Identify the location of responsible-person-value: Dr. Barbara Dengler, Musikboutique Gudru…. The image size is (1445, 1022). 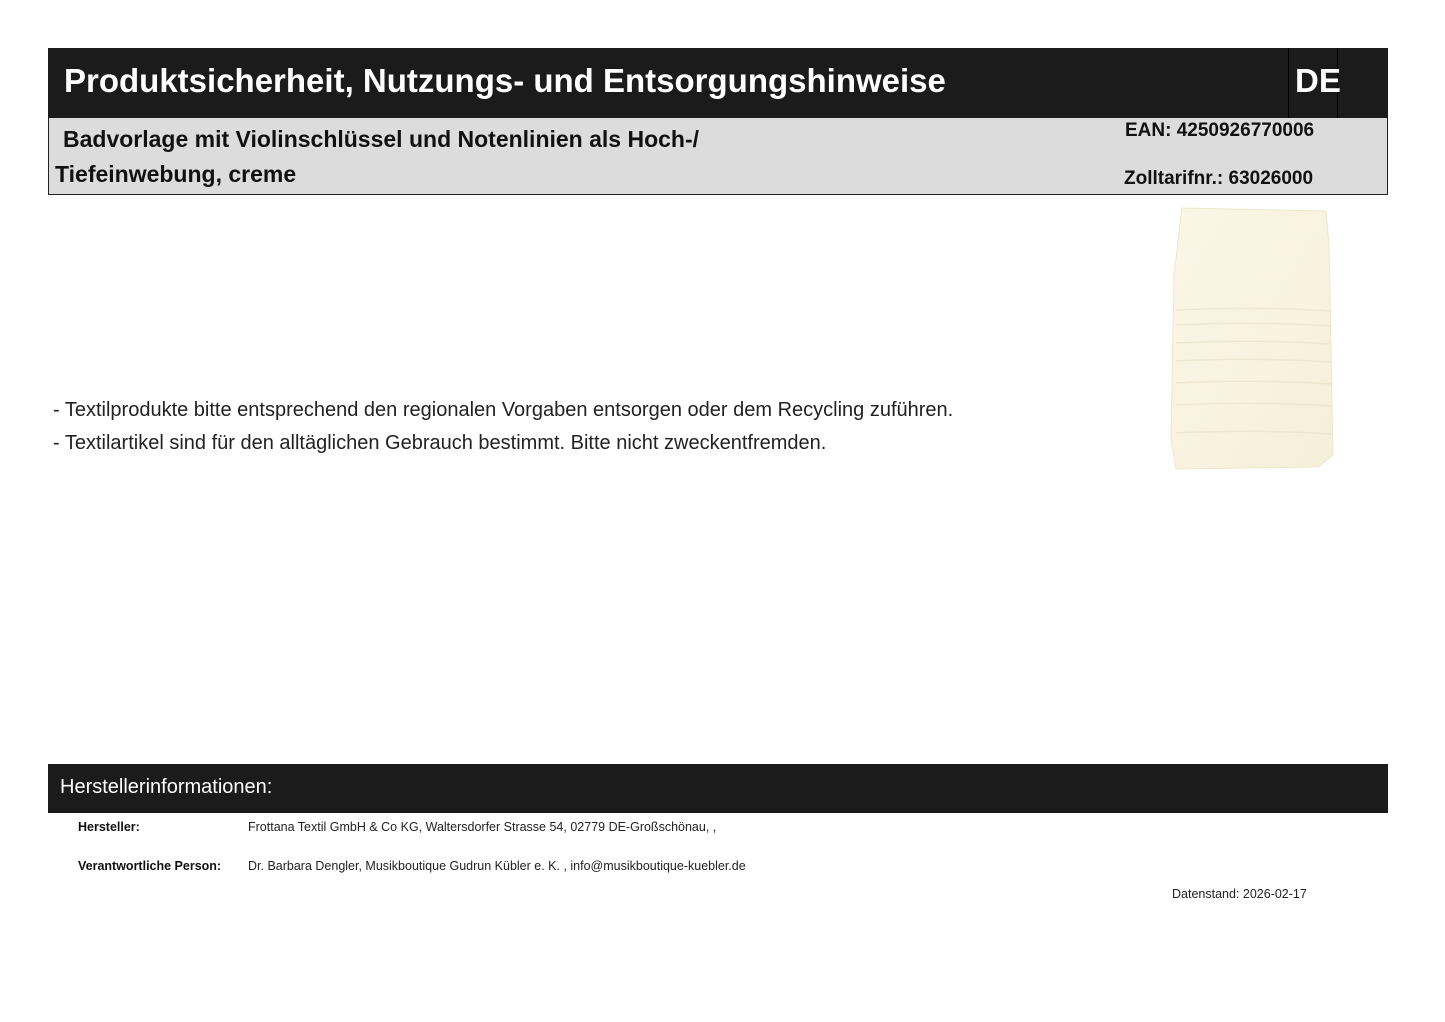
(497, 866).